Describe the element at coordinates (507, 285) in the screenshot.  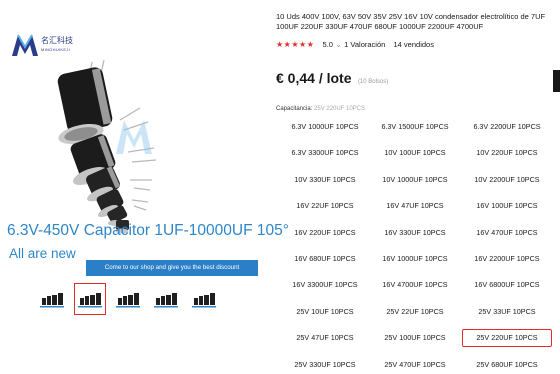
I see `variant-option: 16V 6800UF 10PCS` at that location.